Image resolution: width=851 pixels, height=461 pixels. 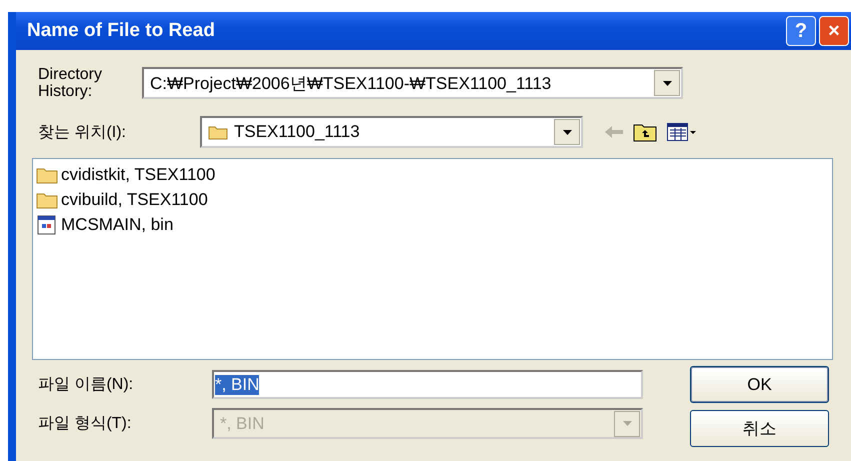 What do you see at coordinates (391, 132) in the screenshot?
I see `look-in-dropdown: TSEX1100_1113` at bounding box center [391, 132].